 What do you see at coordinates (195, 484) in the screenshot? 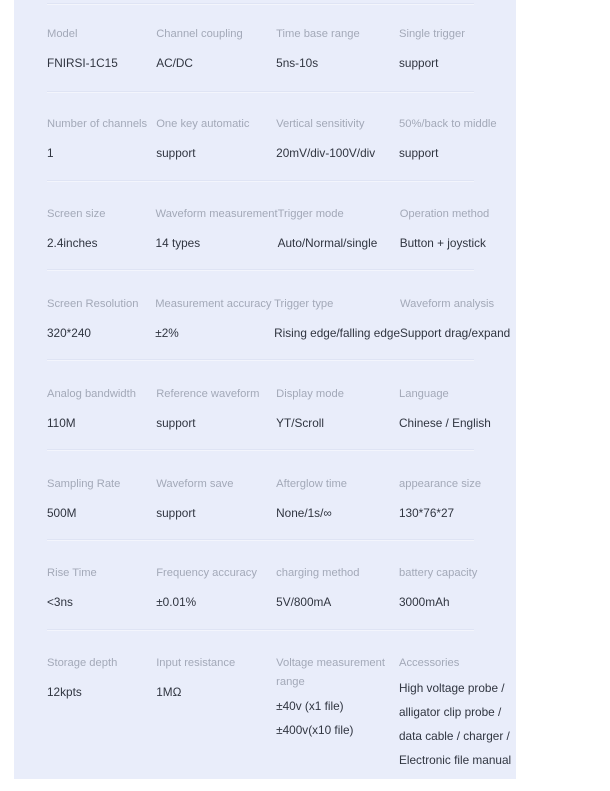
I see `spec-label: Waveform save` at bounding box center [195, 484].